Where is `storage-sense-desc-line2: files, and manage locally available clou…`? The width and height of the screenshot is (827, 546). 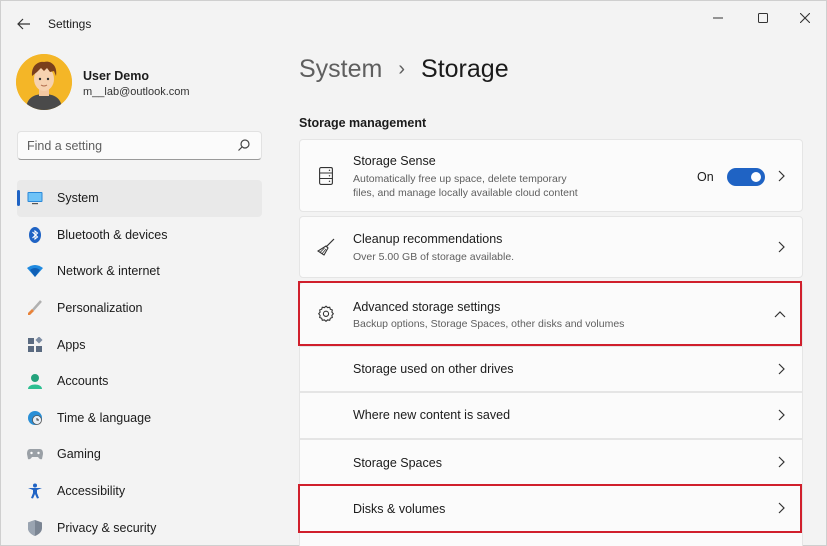 storage-sense-desc-line2: files, and manage locally available clou… is located at coordinates (465, 193).